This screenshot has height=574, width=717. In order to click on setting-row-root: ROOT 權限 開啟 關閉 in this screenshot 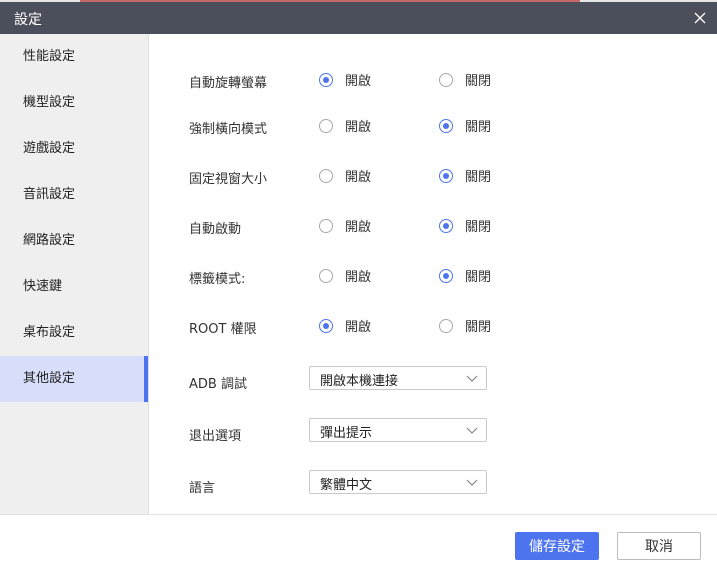, I will do `click(439, 326)`.